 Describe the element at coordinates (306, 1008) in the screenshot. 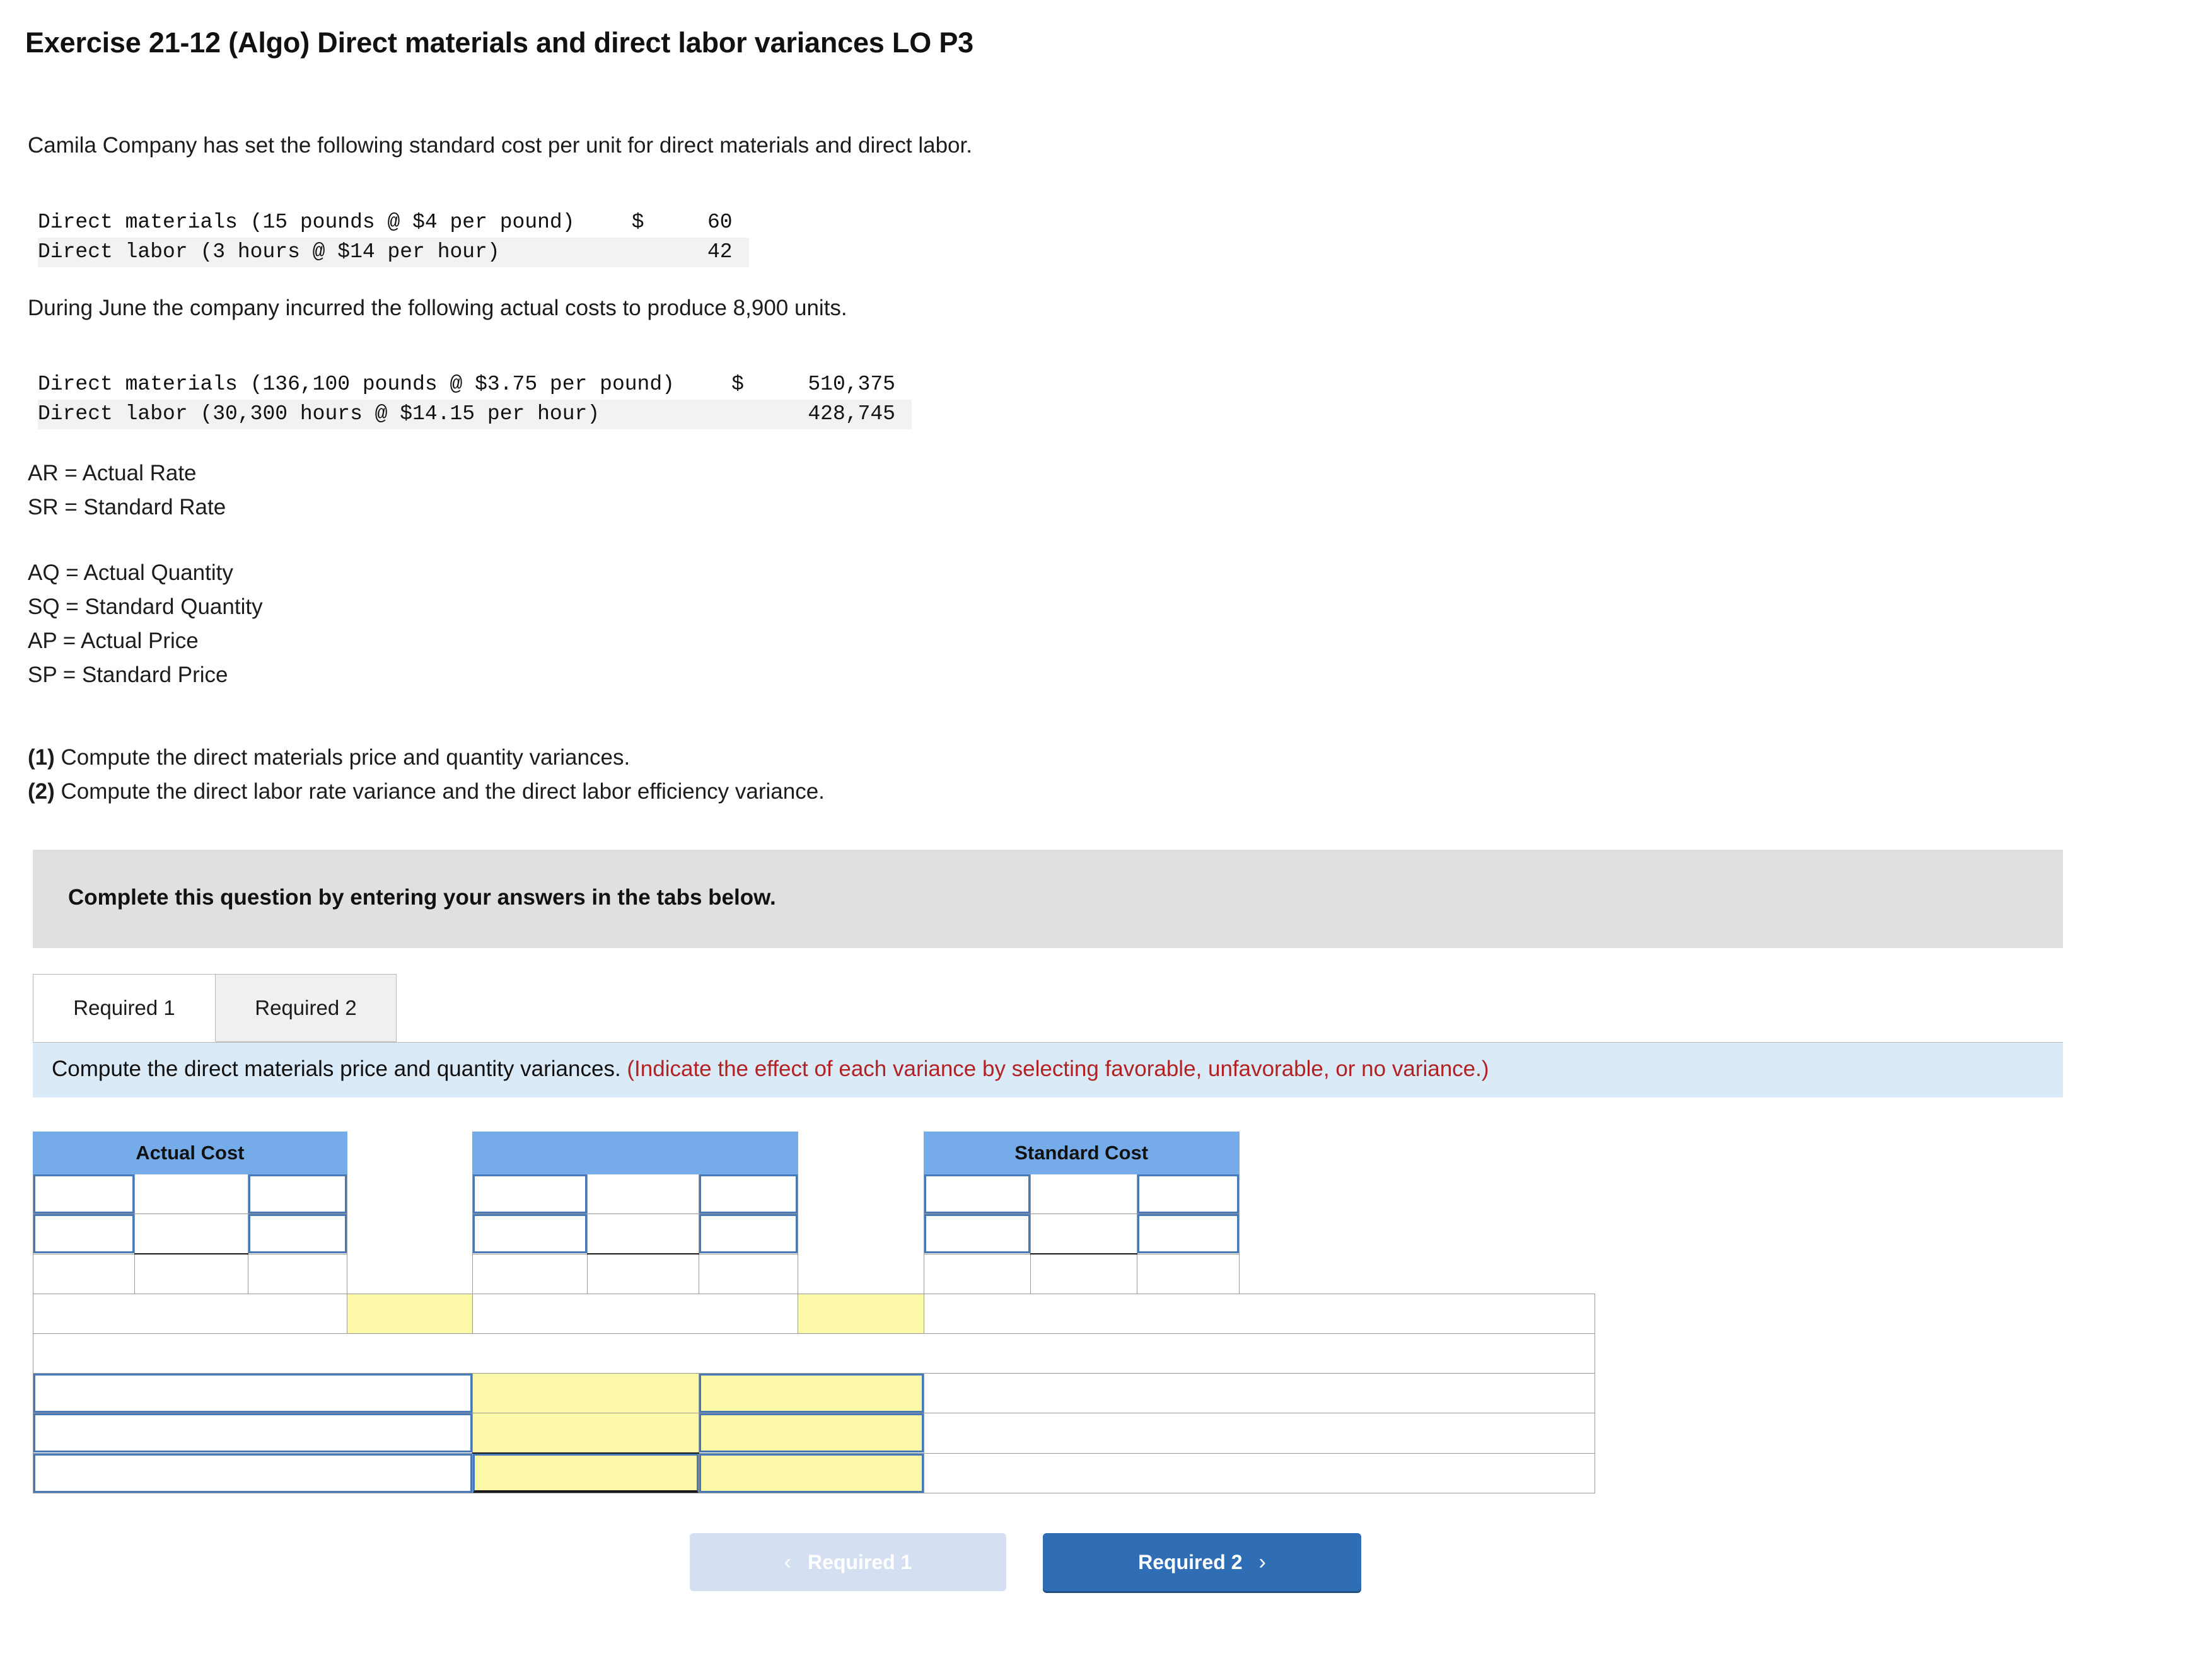

I see `tab-required-2: Required 2` at that location.